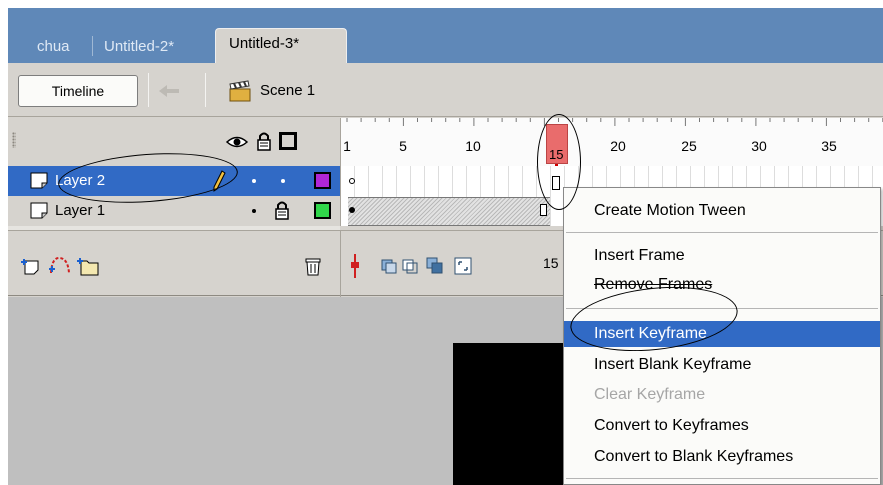  Describe the element at coordinates (139, 46) in the screenshot. I see `doc-tab-untitled-2: Untitled-2*` at that location.